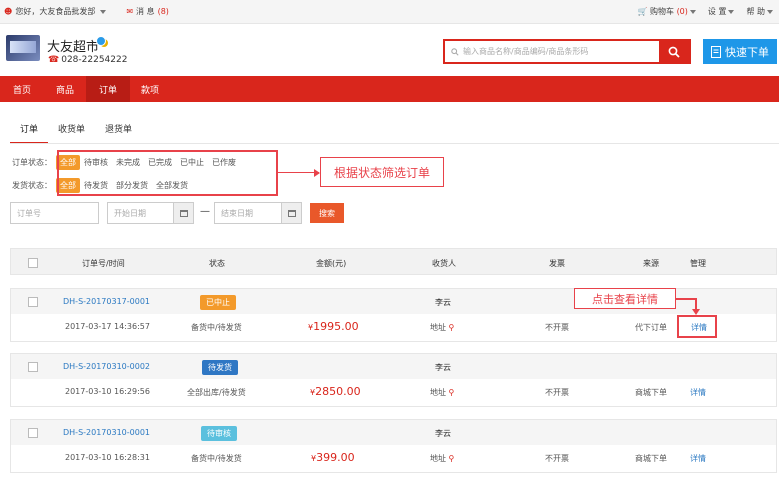 This screenshot has width=779, height=477. I want to click on search-input: 输入商品名称/商品编码/商品条形码, so click(552, 51).